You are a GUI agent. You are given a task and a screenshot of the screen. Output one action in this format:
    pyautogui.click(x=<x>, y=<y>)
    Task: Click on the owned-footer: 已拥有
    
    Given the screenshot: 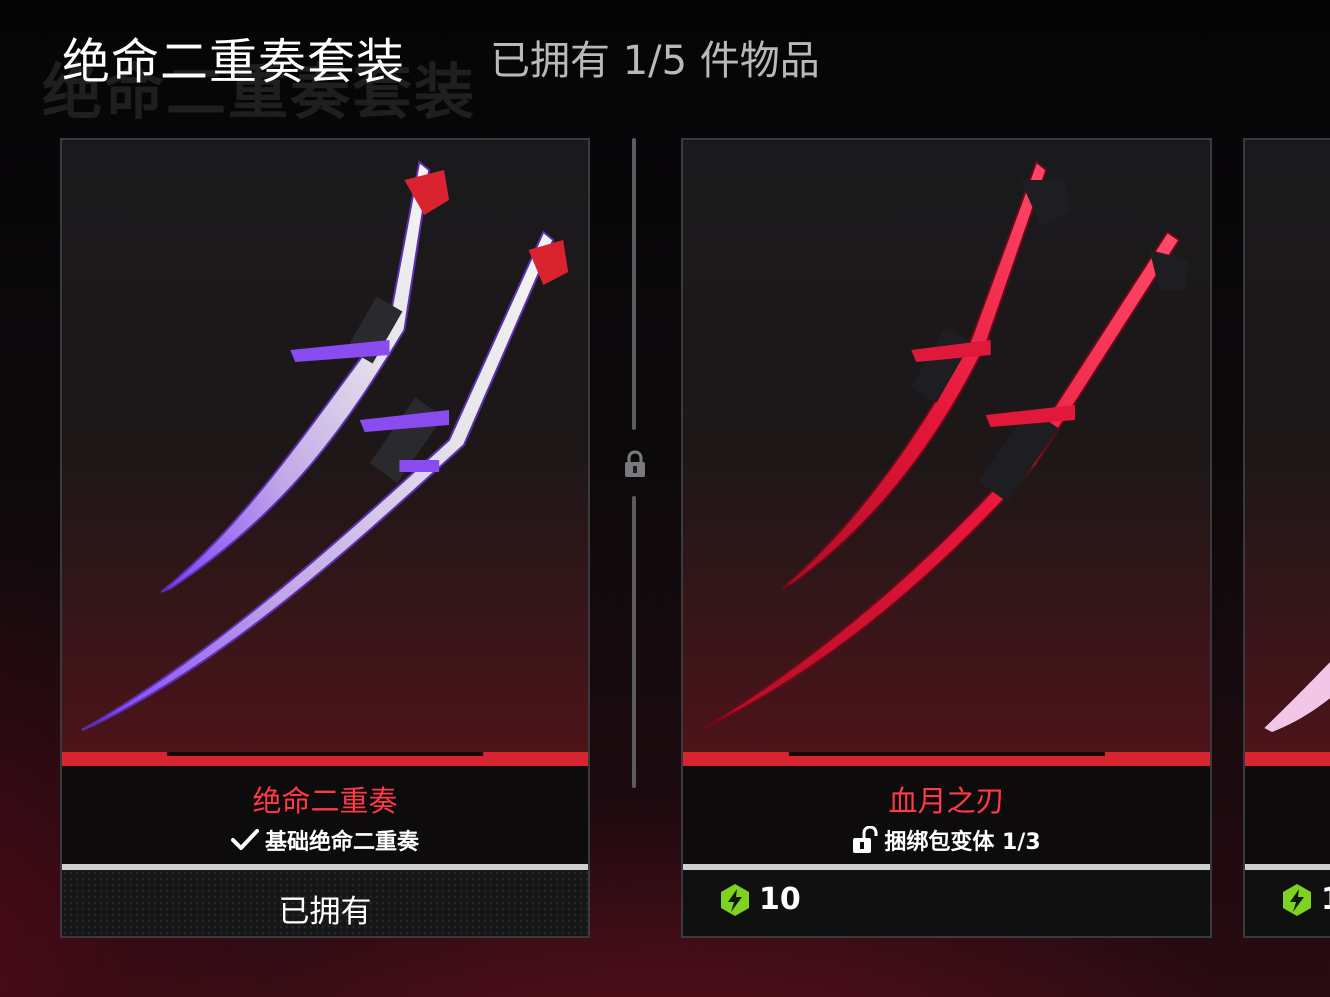 What is the action you would take?
    pyautogui.click(x=325, y=903)
    